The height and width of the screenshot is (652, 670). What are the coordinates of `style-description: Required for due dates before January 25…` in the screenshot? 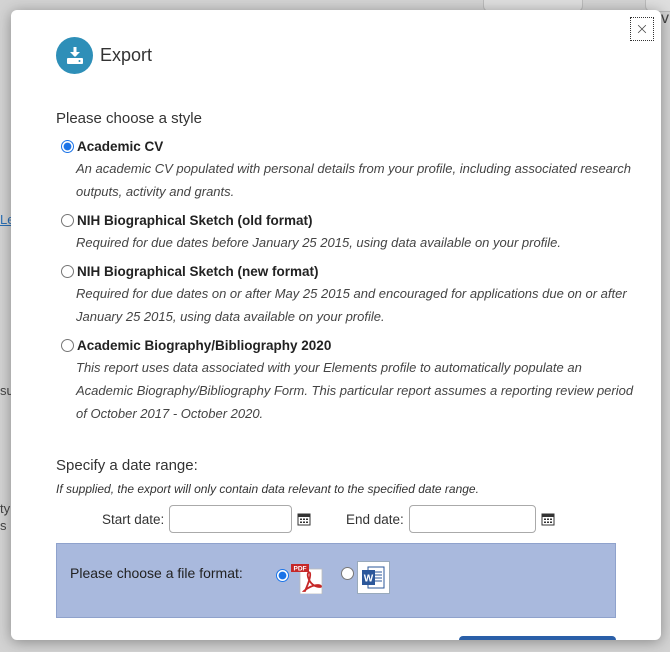 It's located at (318, 242).